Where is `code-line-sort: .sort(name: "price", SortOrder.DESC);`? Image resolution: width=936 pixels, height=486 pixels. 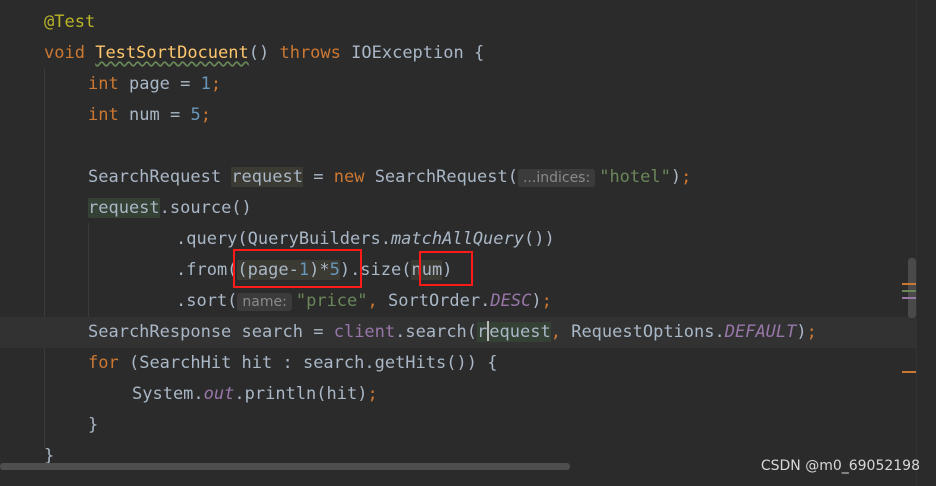 code-line-sort: .sort(name: "price", SortOrder.DESC); is located at coordinates (458, 301).